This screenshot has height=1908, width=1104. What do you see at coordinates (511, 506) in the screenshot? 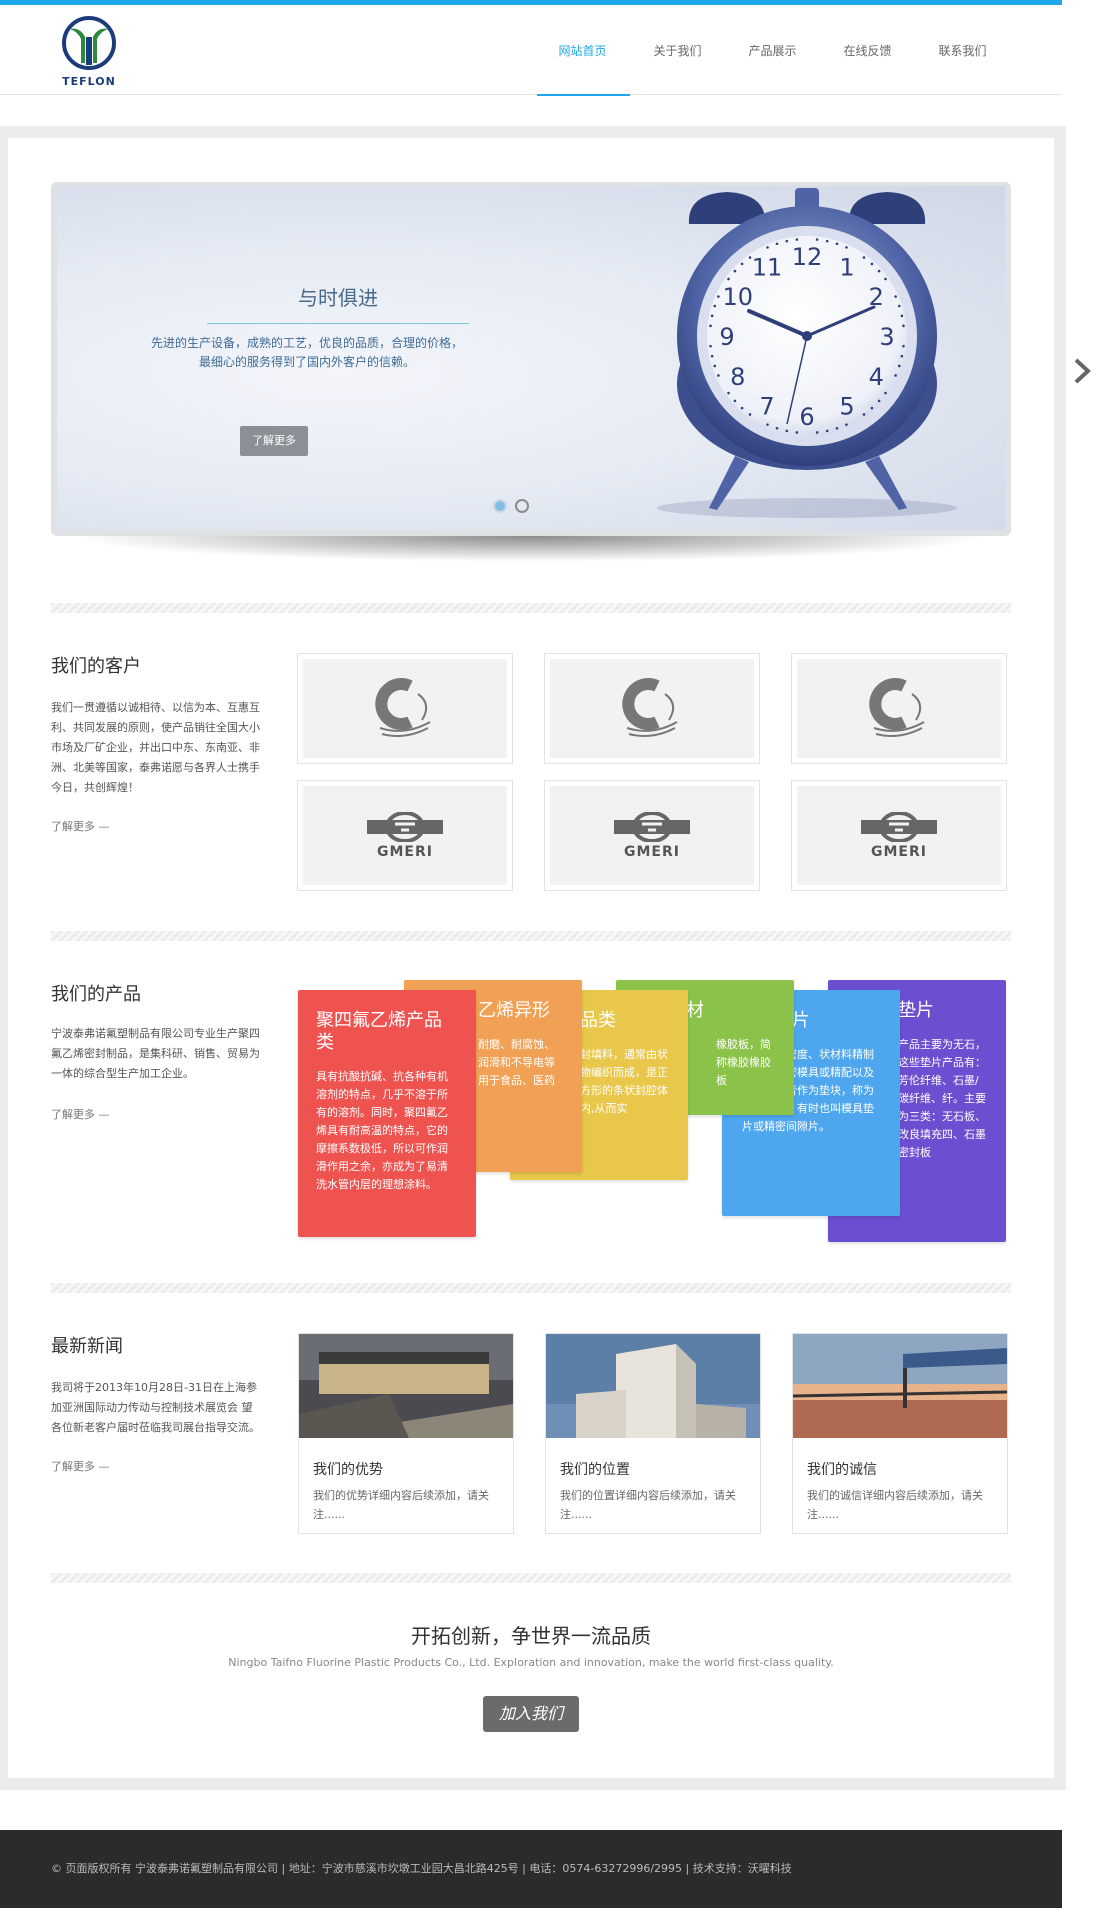
I see `slider-pagination` at bounding box center [511, 506].